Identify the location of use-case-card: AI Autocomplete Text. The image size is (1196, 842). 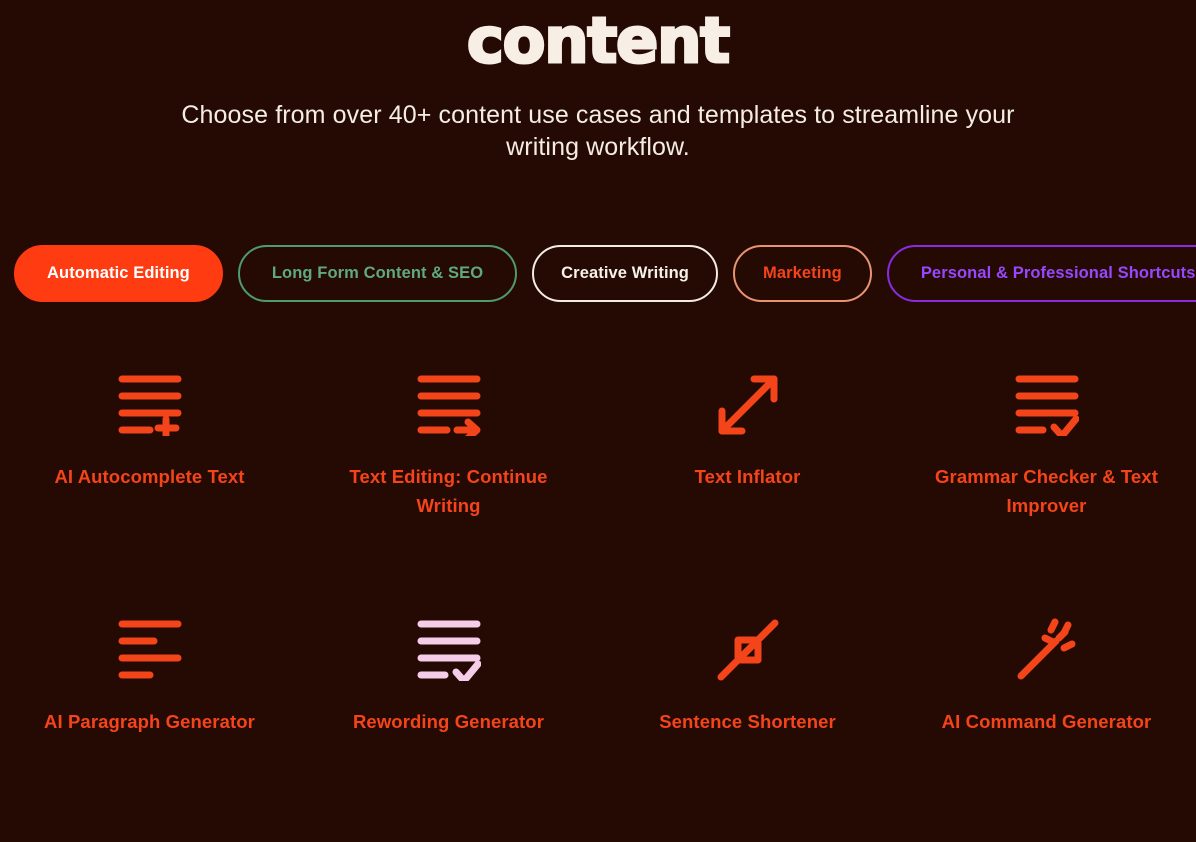
(149, 474).